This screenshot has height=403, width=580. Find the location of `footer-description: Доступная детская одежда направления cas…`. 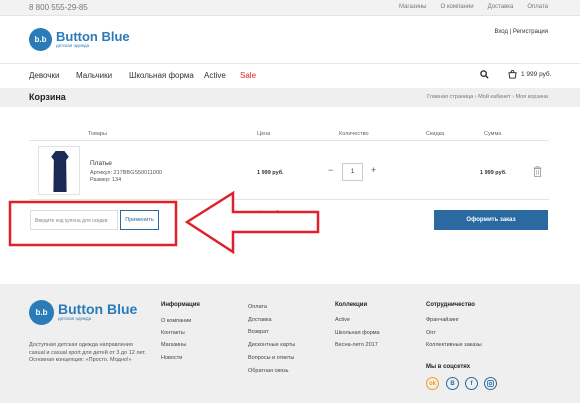

footer-description: Доступная детская одежда направления cas… is located at coordinates (87, 352).